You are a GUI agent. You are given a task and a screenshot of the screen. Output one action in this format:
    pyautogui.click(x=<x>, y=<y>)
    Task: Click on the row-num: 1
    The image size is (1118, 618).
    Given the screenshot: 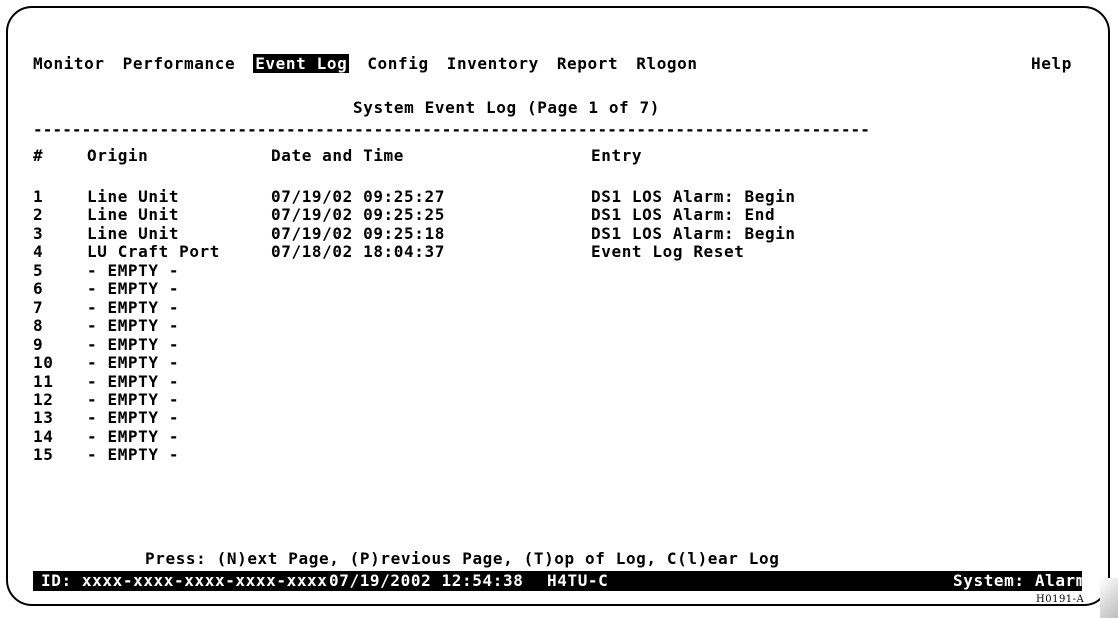 What is the action you would take?
    pyautogui.click(x=38, y=196)
    